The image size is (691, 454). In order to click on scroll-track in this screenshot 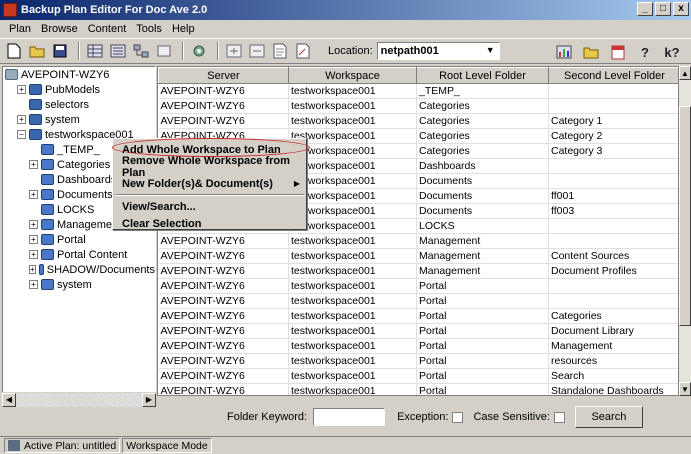, I will do `click(79, 399)`.